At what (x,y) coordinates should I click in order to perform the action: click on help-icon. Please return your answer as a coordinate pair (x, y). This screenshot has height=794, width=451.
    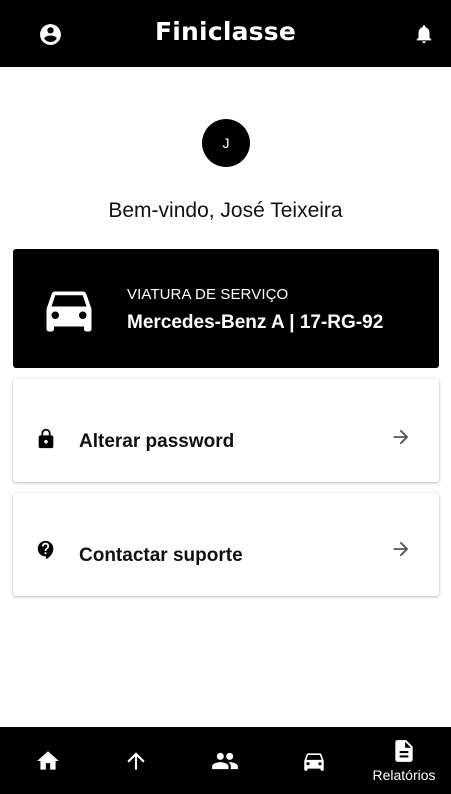
    Looking at the image, I should click on (45, 550).